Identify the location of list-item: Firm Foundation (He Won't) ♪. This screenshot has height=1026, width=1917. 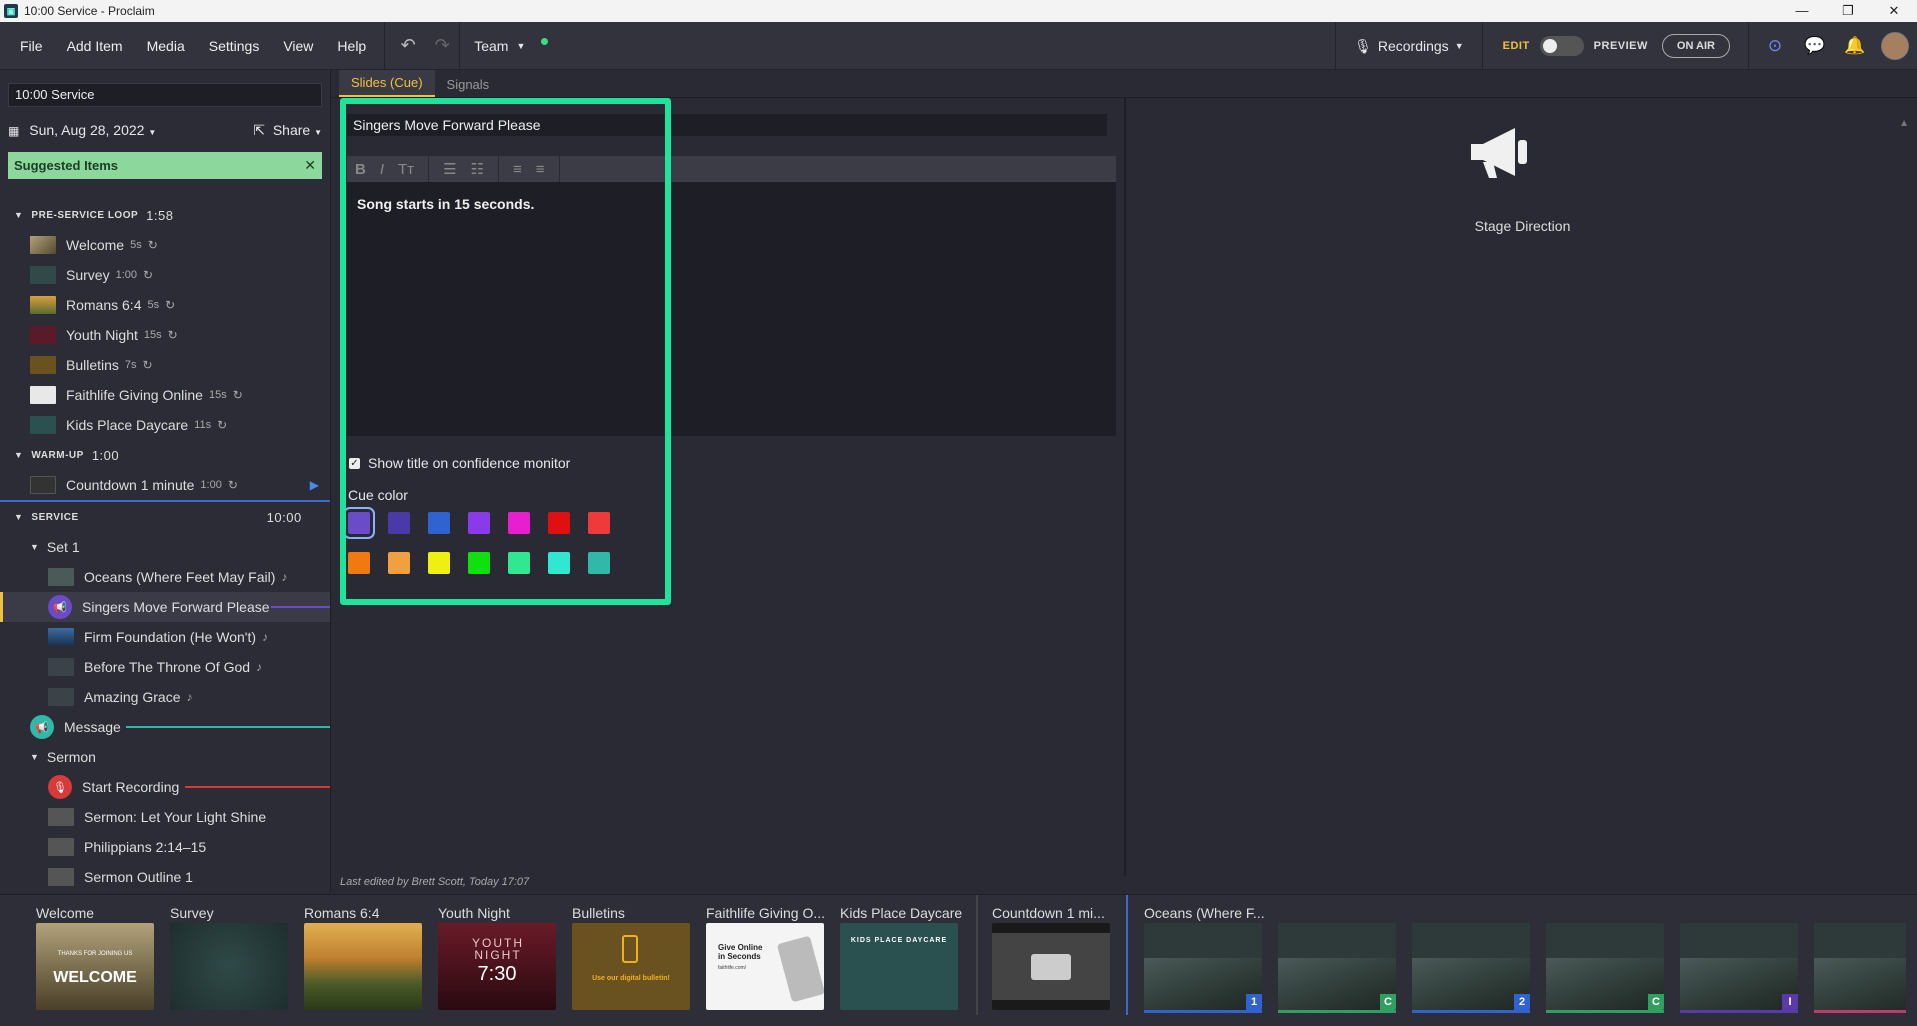
(165, 637).